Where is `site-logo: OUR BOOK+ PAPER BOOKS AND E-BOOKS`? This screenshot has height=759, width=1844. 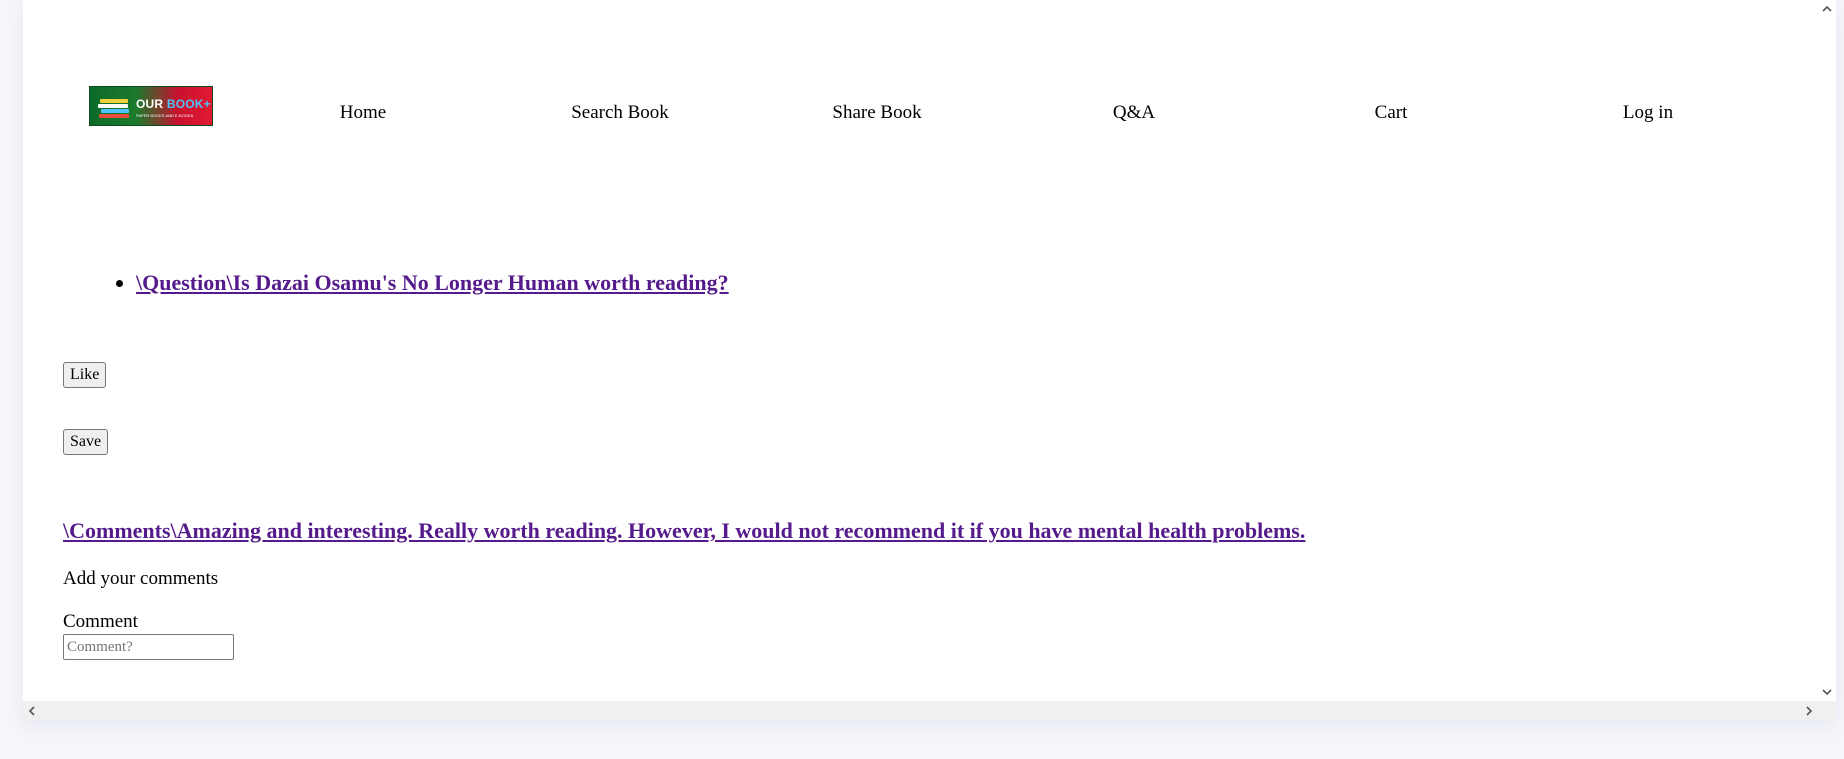
site-logo: OUR BOOK+ PAPER BOOKS AND E-BOOKS is located at coordinates (151, 106).